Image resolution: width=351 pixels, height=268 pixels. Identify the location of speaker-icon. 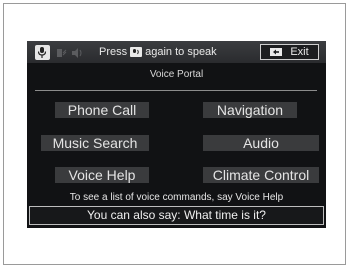
(77, 52).